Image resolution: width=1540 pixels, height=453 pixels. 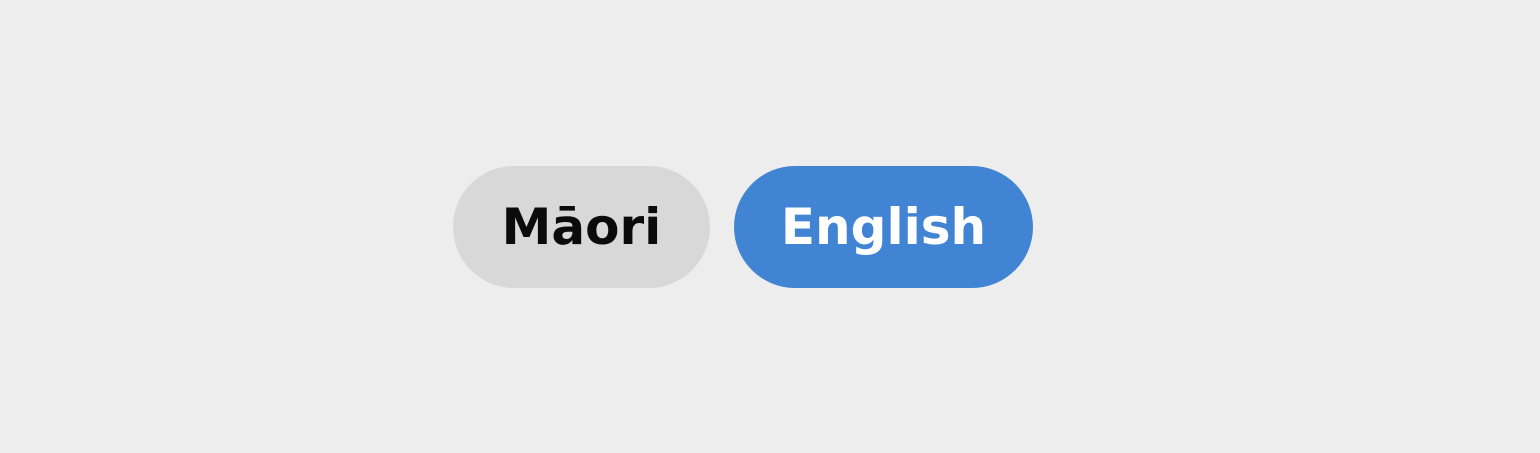 I want to click on english-language-button: English, so click(x=883, y=227).